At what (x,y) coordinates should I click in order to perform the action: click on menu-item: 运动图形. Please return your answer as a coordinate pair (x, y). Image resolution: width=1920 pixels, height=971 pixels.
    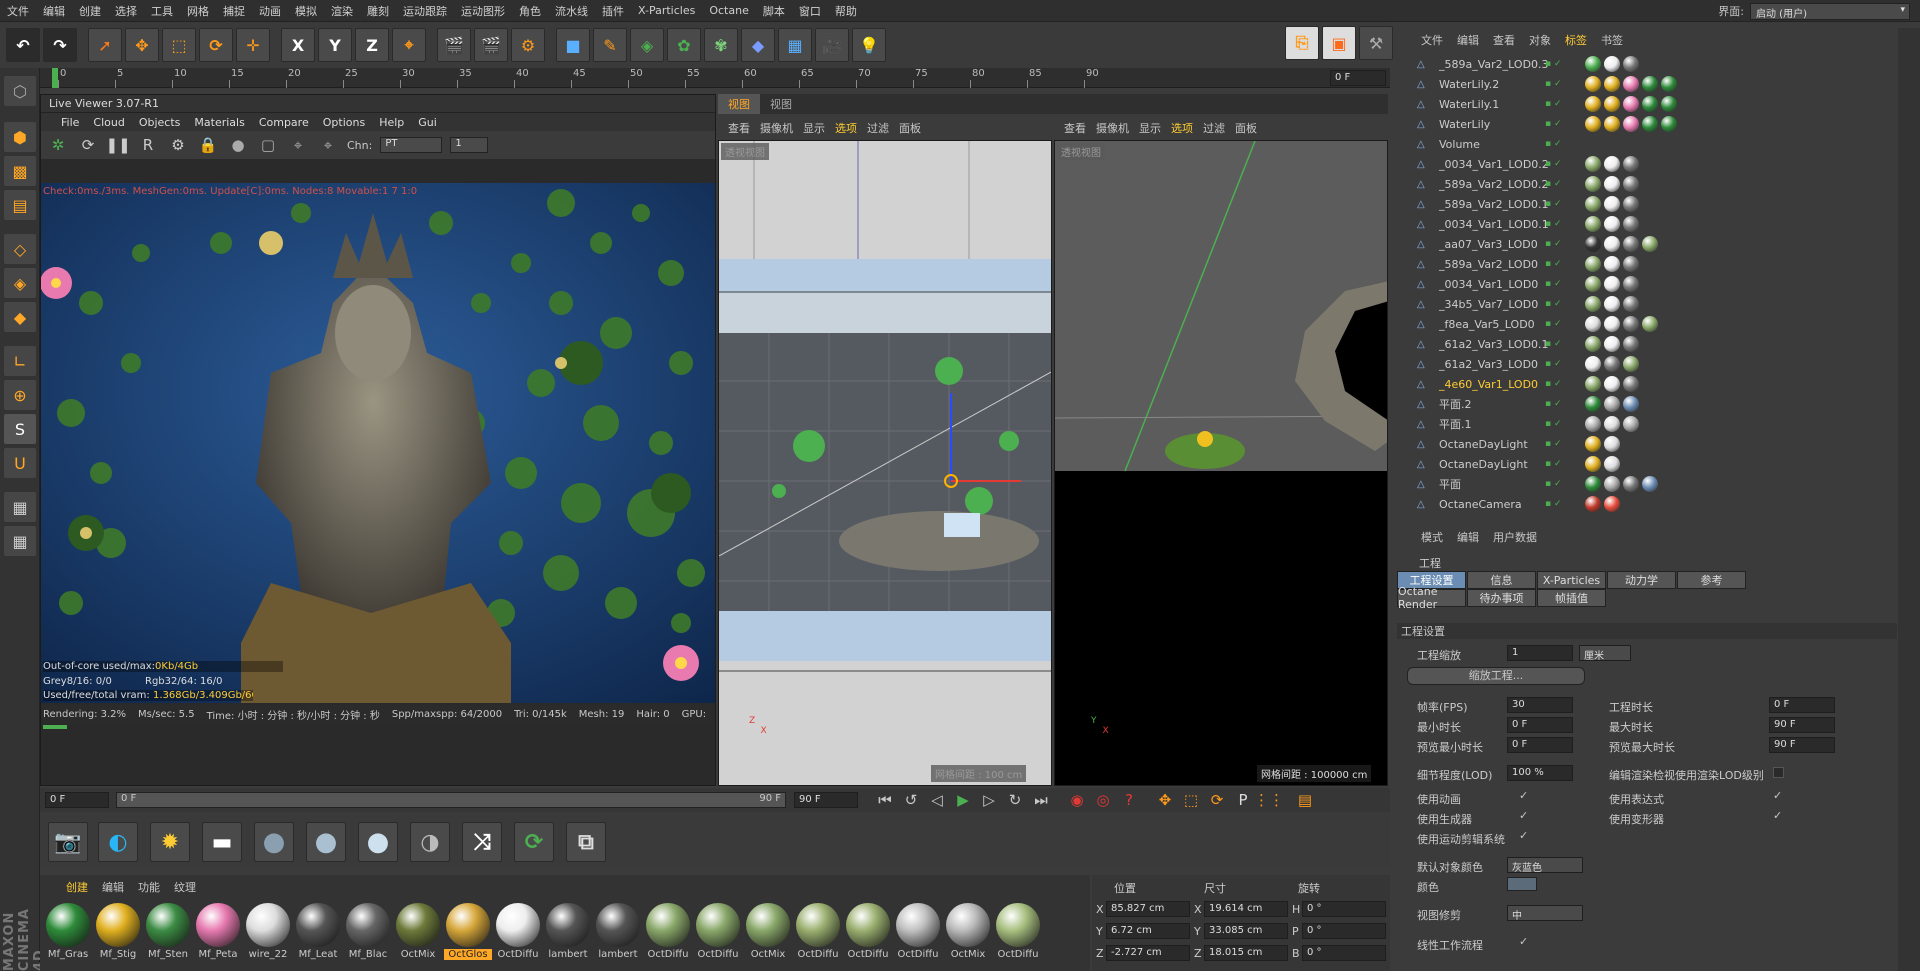
    Looking at the image, I should click on (483, 11).